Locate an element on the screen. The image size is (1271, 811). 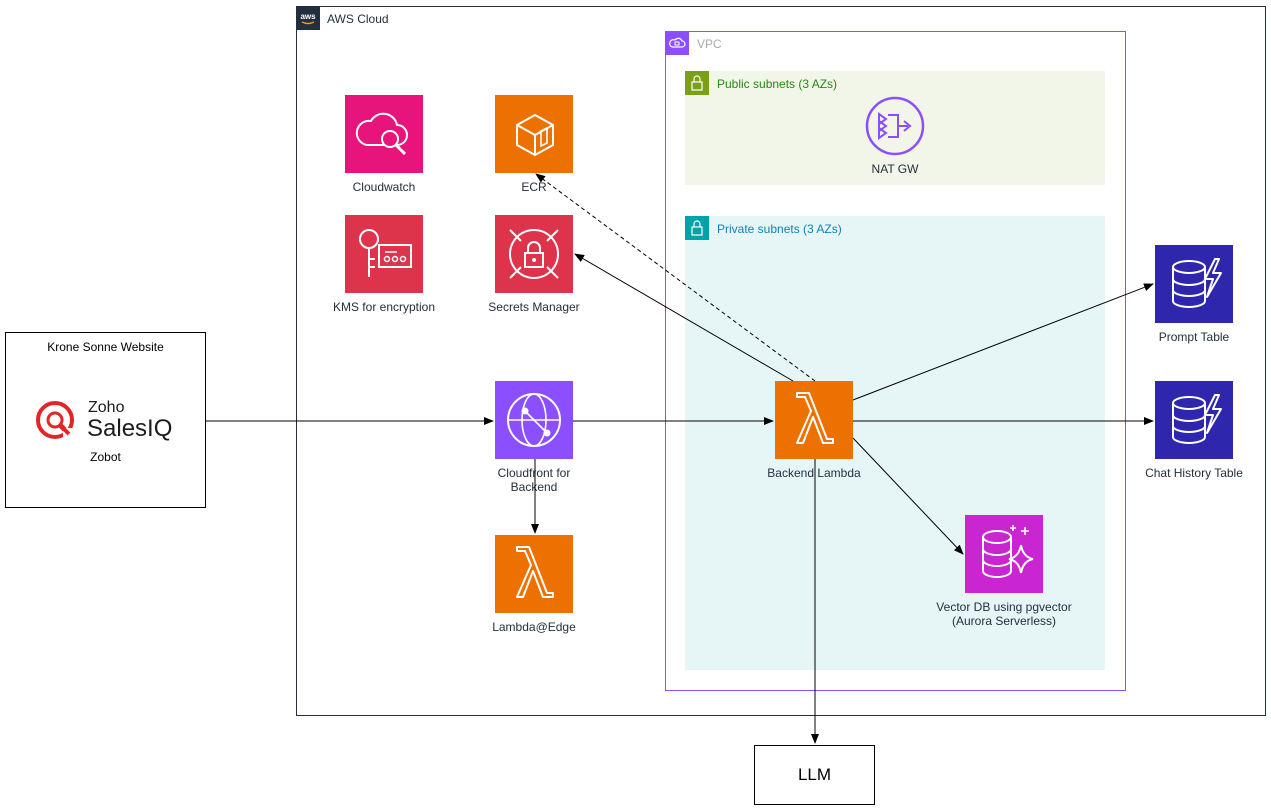
vector-db-label-line2: (Aurora Serverless) is located at coordinates (1004, 621).